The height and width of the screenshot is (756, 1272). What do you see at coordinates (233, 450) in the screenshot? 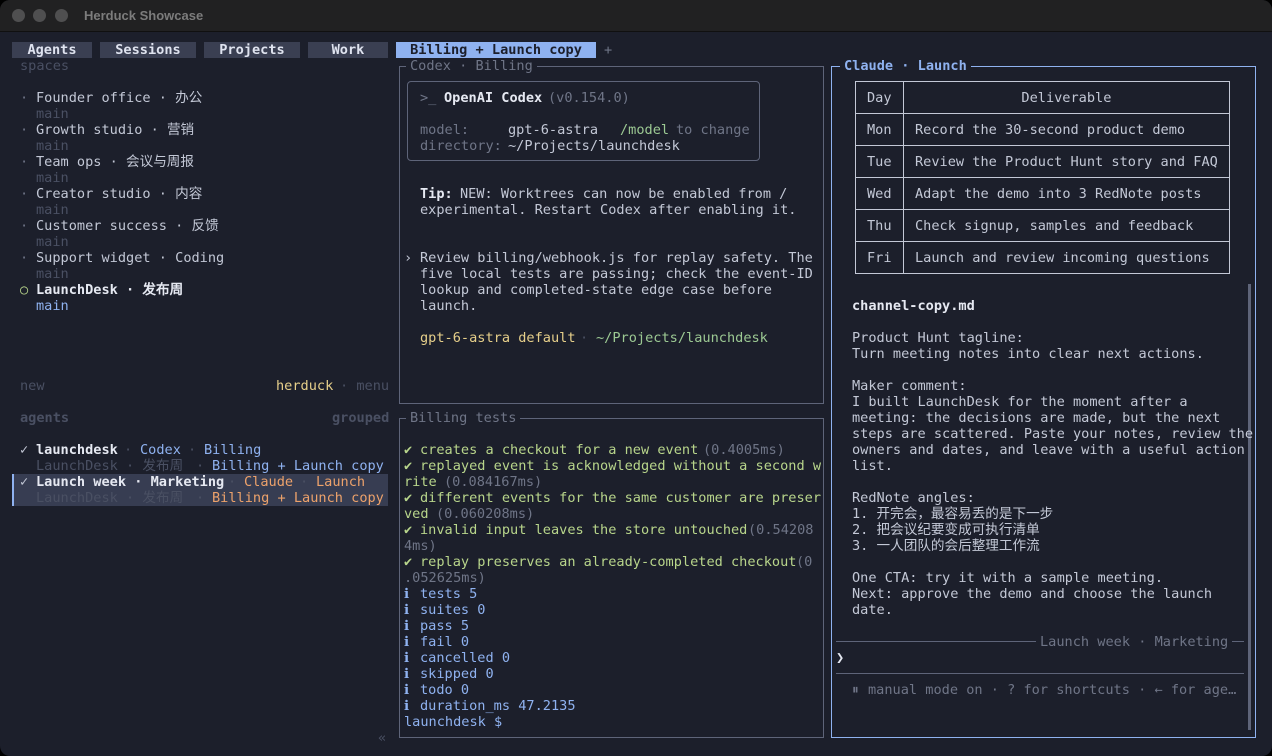
I see `agent-task: Billing` at bounding box center [233, 450].